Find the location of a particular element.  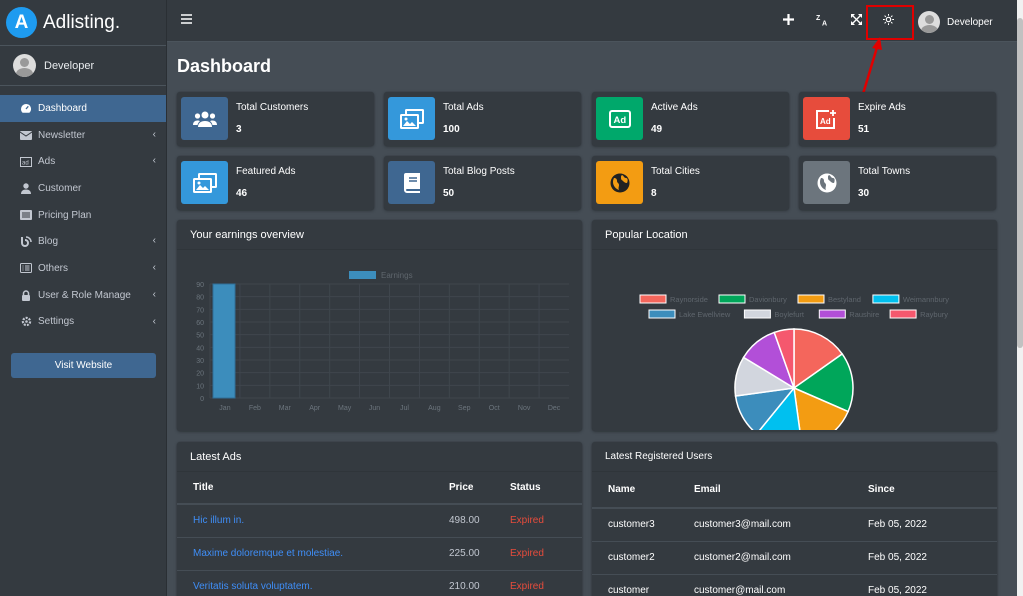

globe-icon is located at coordinates (619, 182).